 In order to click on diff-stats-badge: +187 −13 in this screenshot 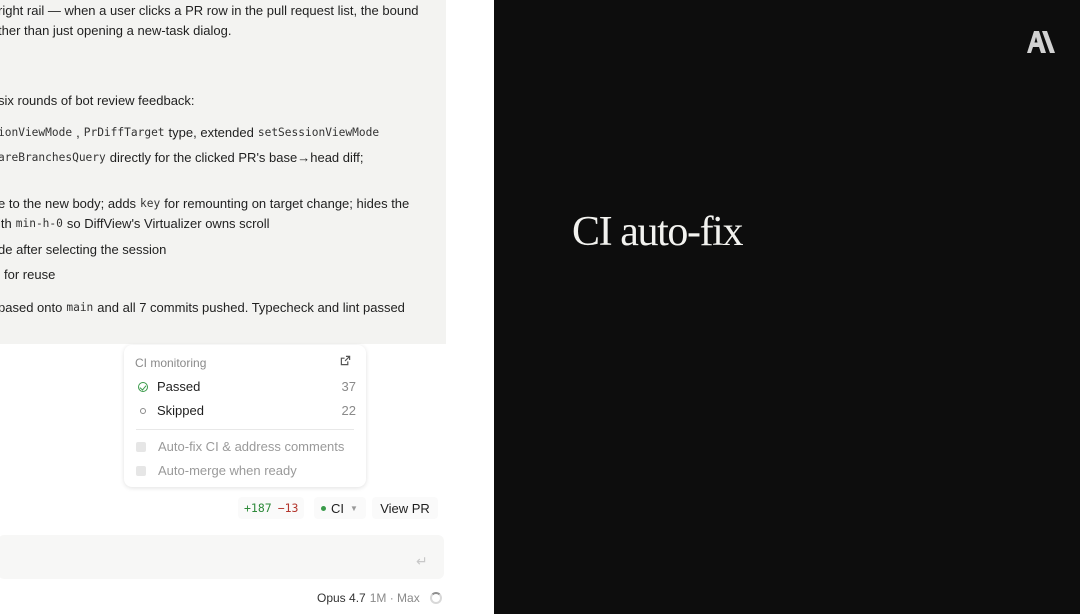, I will do `click(271, 508)`.